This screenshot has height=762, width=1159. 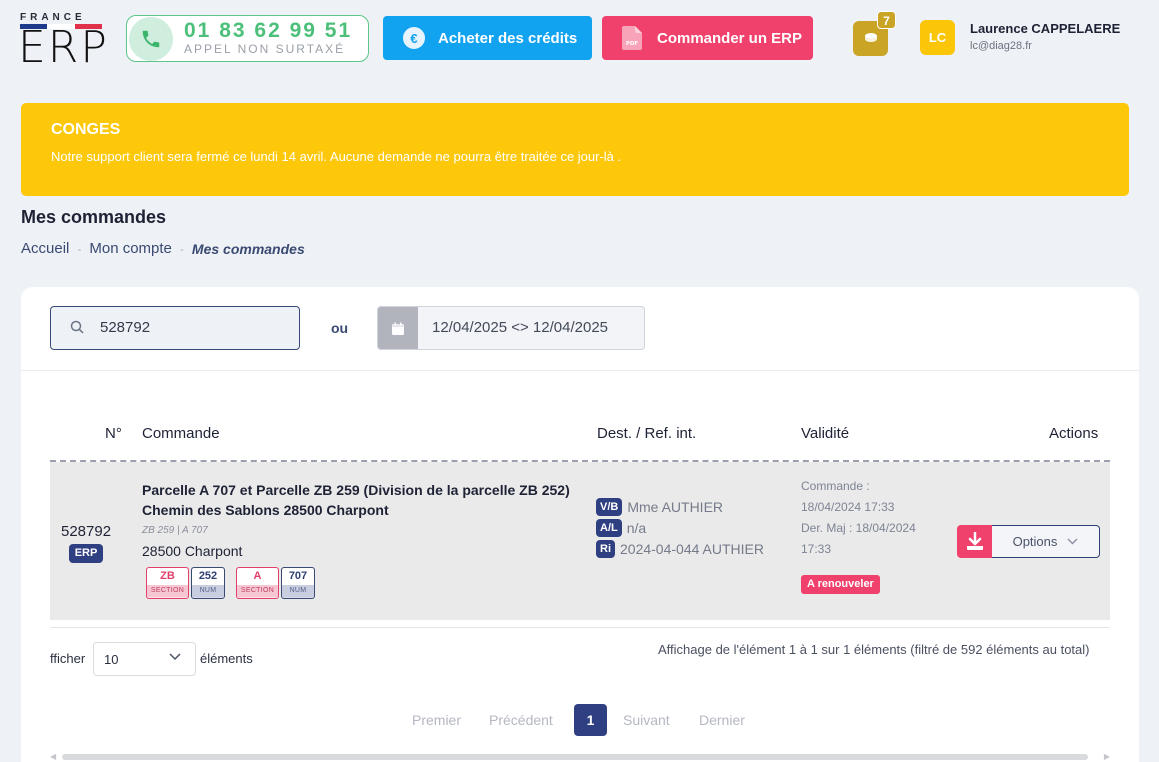 I want to click on dest-vb: V/B Mme AUTHIER, so click(x=659, y=507).